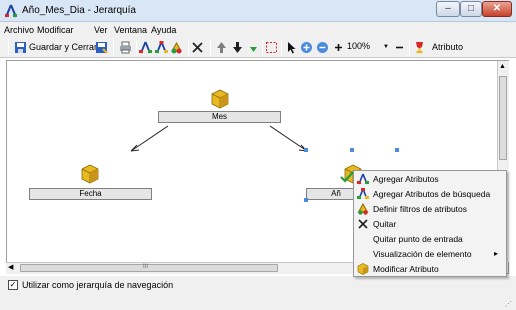 The height and width of the screenshot is (310, 516). Describe the element at coordinates (386, 47) in the screenshot. I see `chevron-down-icon: ▼` at that location.